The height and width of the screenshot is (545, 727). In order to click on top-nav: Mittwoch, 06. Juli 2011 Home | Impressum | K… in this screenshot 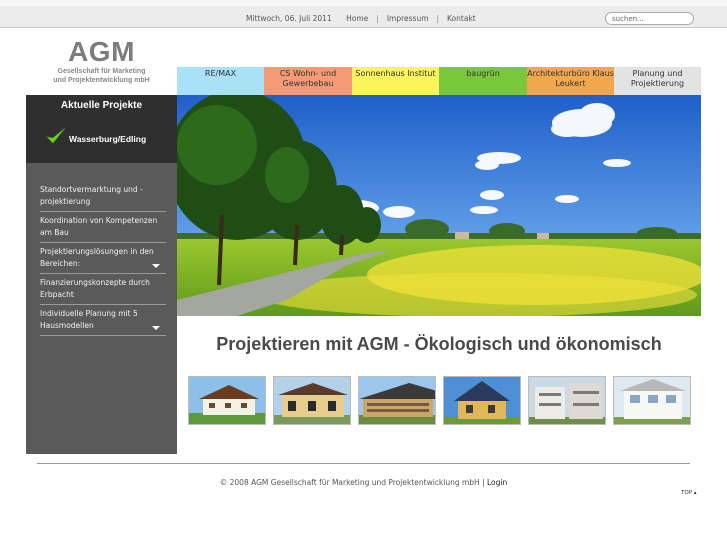, I will do `click(361, 18)`.